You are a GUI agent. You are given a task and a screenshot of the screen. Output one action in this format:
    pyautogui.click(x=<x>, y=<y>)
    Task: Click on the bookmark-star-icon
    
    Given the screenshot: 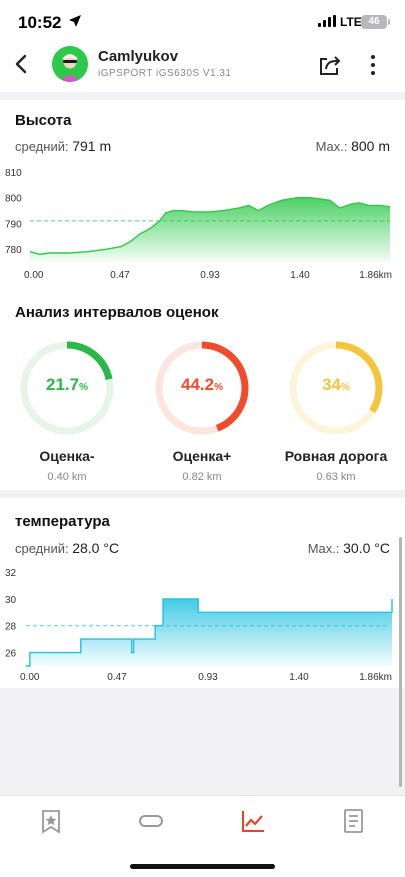 What is the action you would take?
    pyautogui.click(x=51, y=821)
    